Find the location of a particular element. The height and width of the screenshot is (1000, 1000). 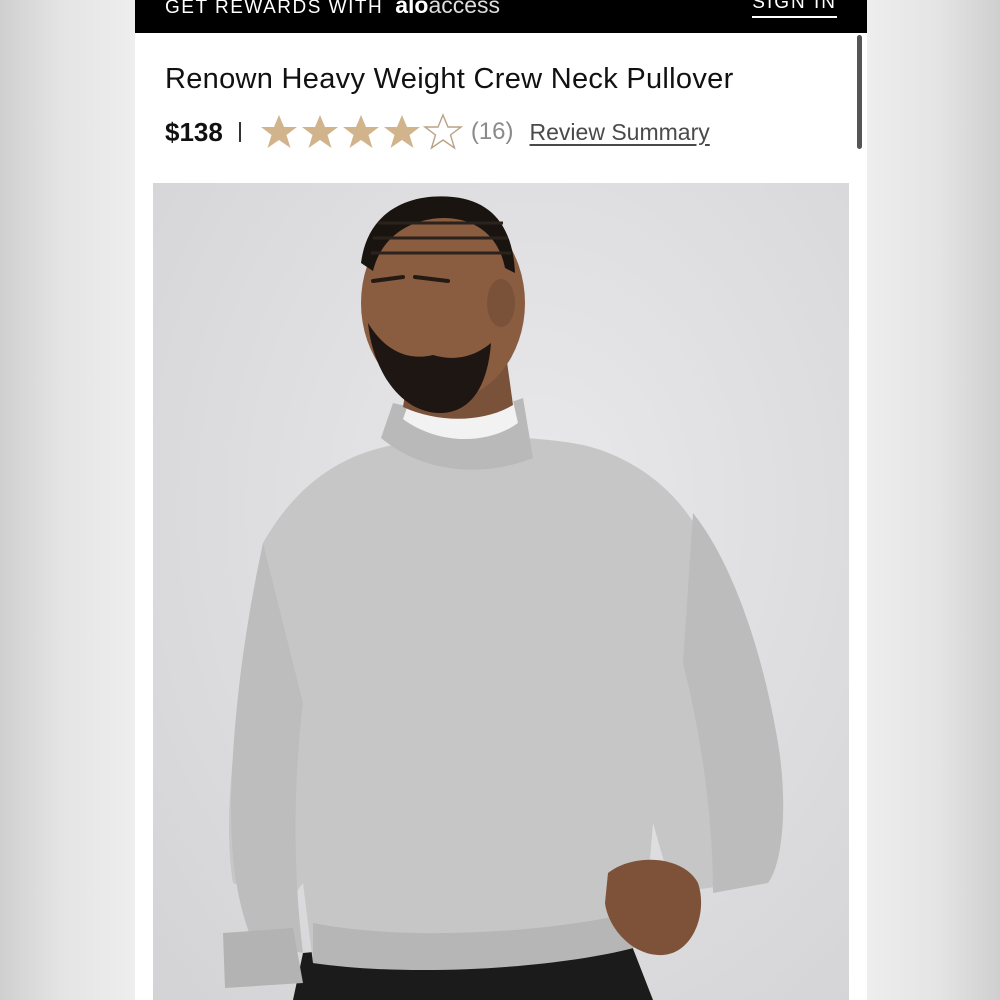

logo-thin-part: access is located at coordinates (464, 9).